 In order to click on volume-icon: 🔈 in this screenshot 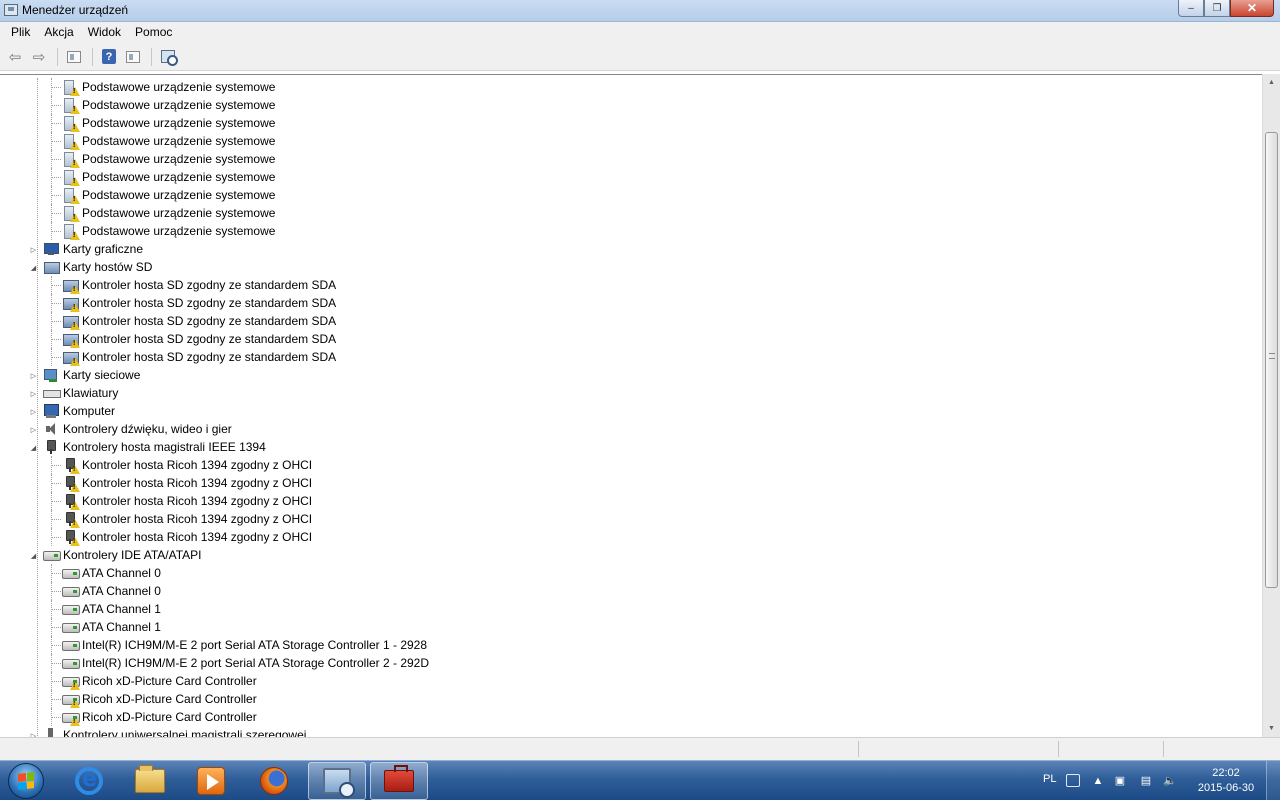, I will do `click(1170, 780)`.